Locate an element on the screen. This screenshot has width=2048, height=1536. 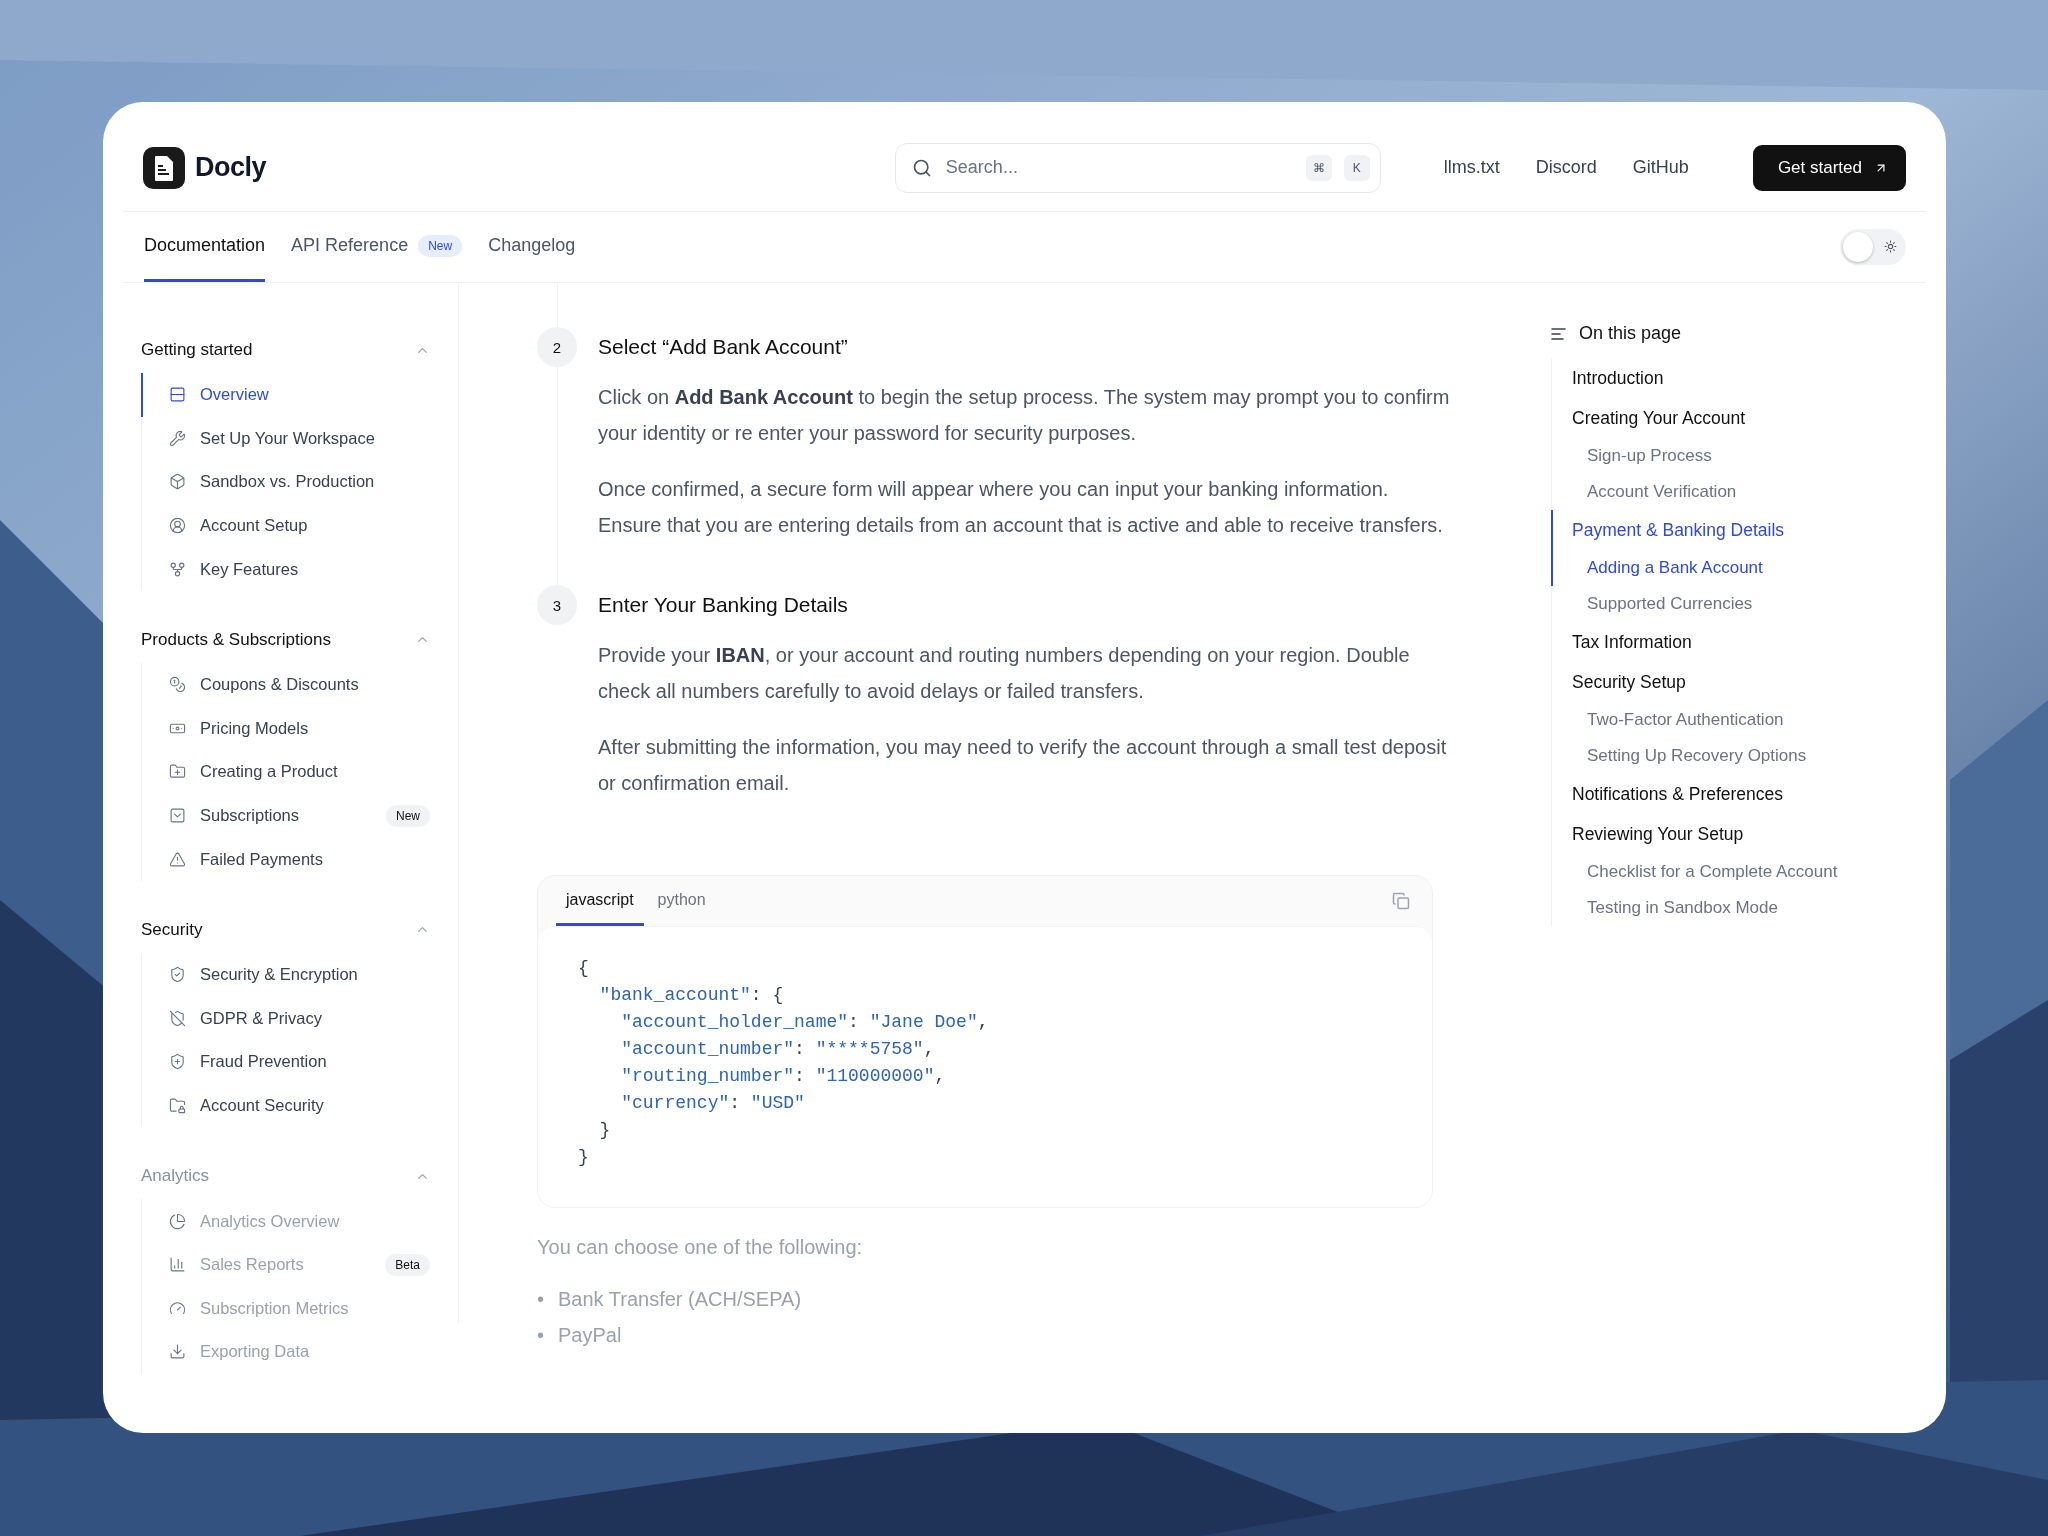
sidebar-item: Account Setup is located at coordinates (299, 525).